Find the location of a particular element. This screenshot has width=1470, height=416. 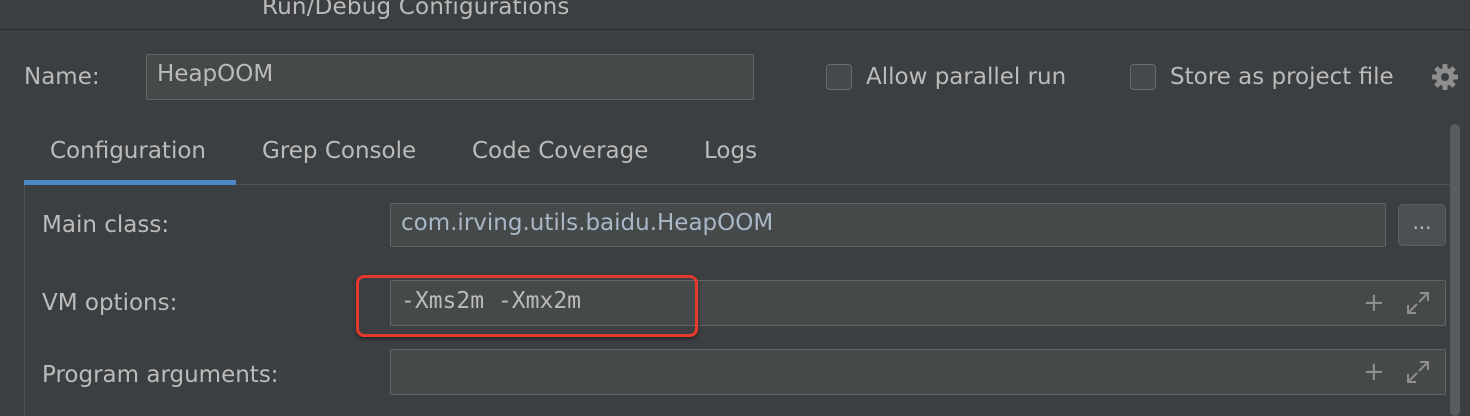

name-input: HeapOOM is located at coordinates (450, 77).